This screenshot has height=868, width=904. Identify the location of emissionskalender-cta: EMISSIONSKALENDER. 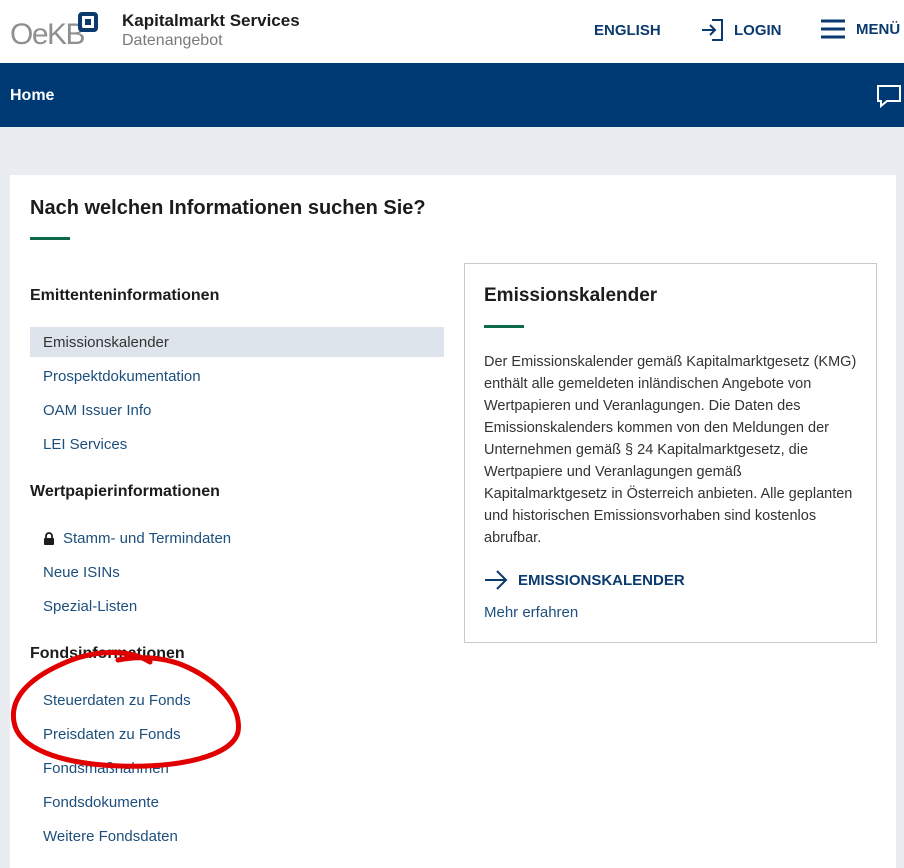
(584, 580).